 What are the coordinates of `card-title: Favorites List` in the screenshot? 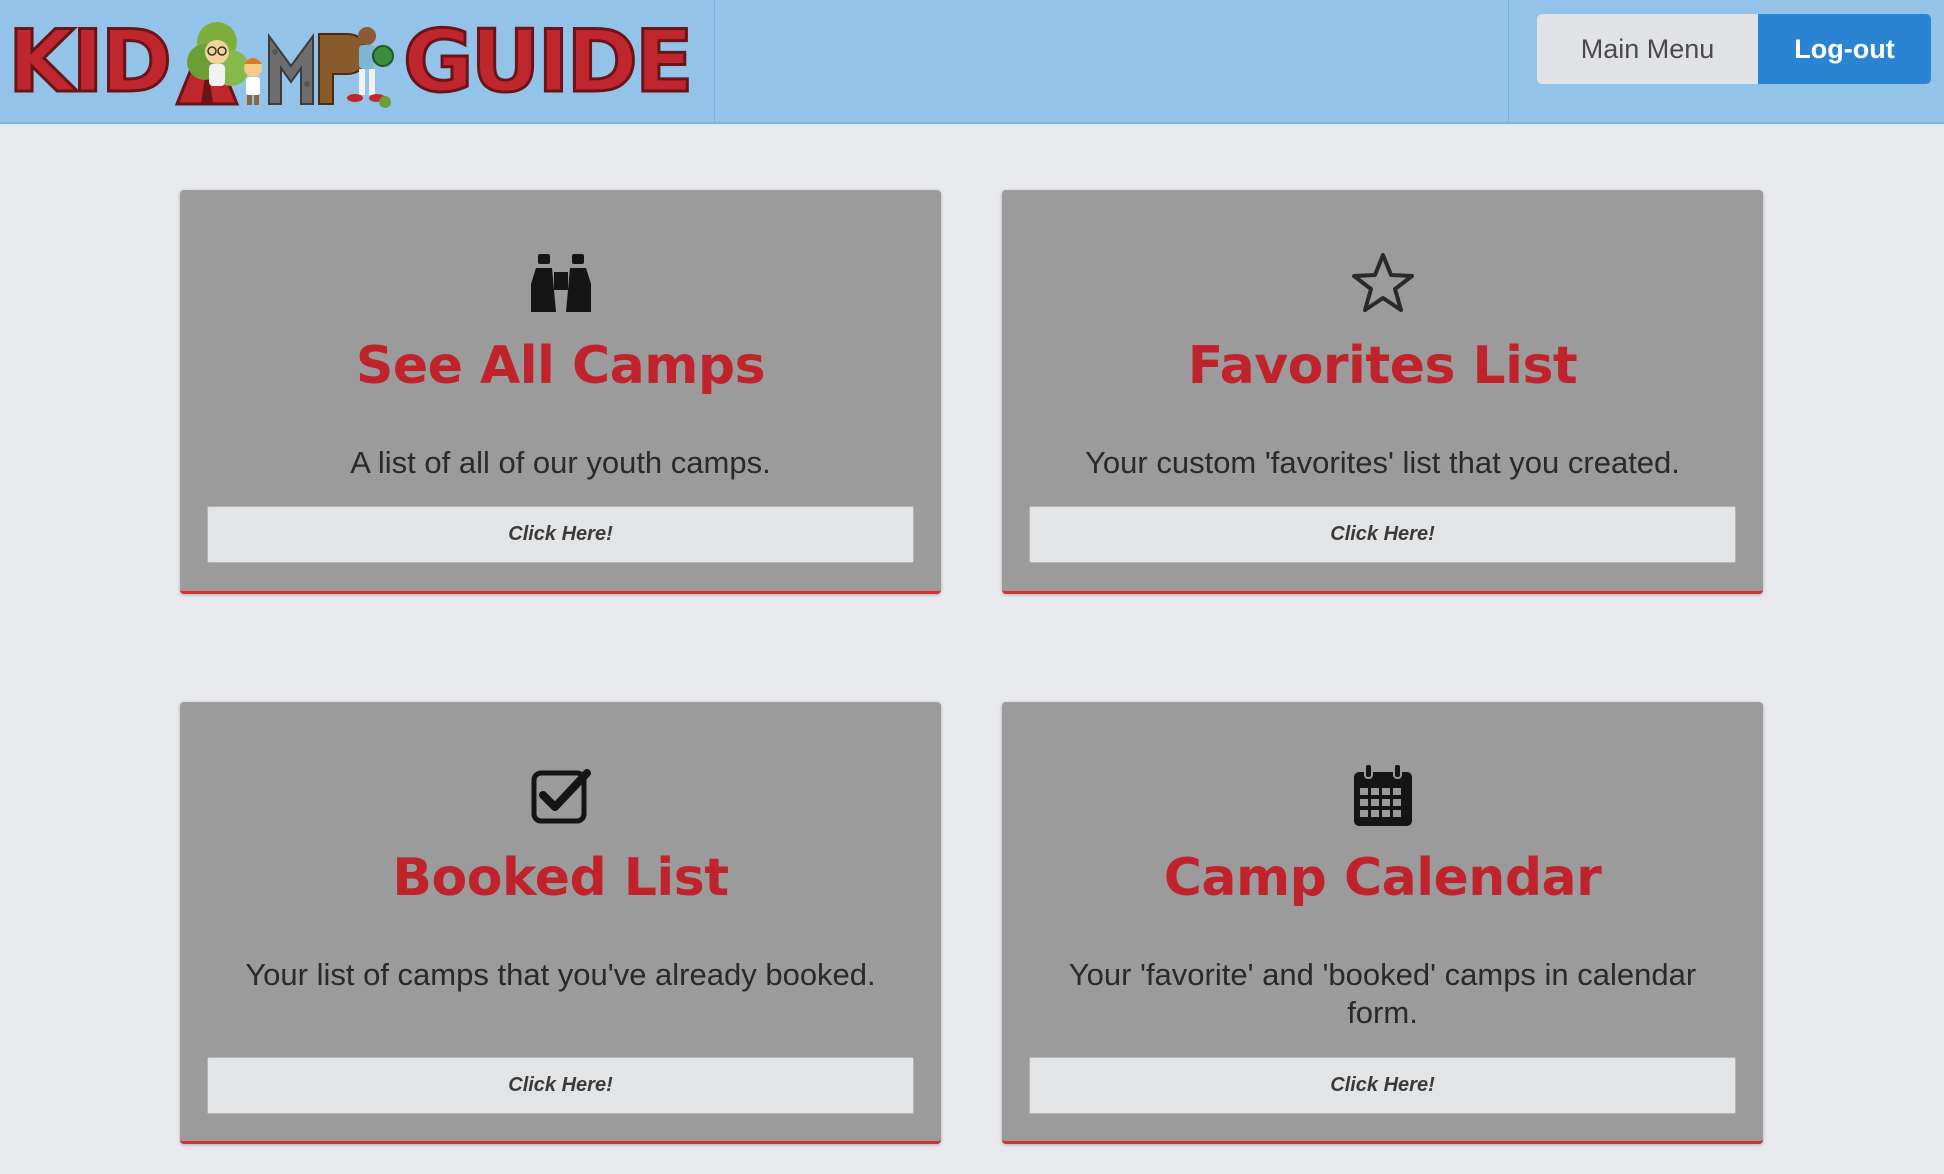 It's located at (1382, 366).